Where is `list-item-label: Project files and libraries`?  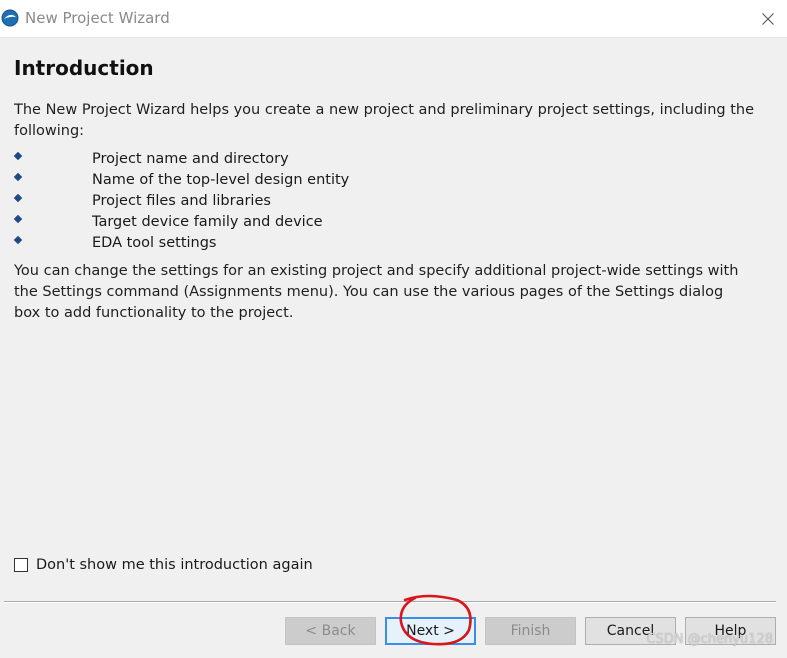 list-item-label: Project files and libraries is located at coordinates (181, 201).